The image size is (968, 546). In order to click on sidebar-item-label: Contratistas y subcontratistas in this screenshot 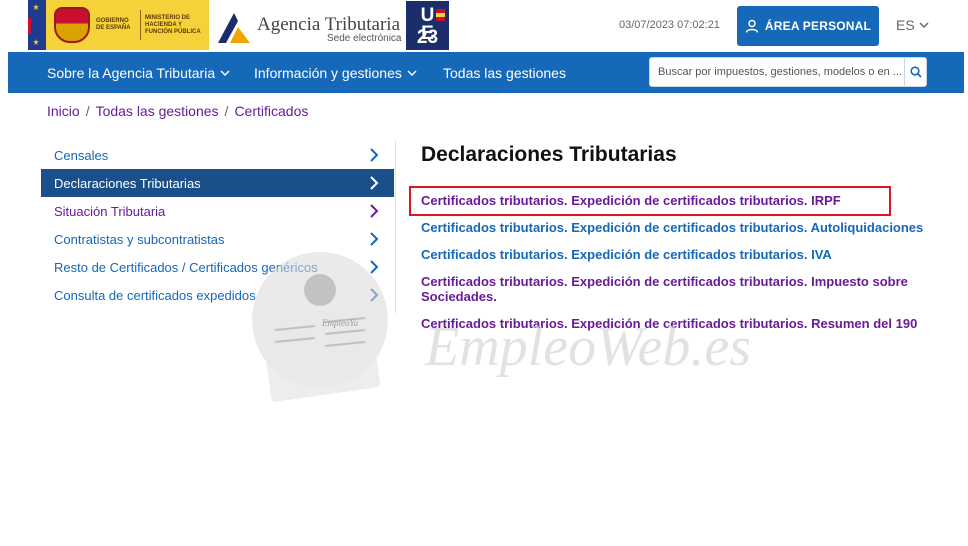, I will do `click(139, 239)`.